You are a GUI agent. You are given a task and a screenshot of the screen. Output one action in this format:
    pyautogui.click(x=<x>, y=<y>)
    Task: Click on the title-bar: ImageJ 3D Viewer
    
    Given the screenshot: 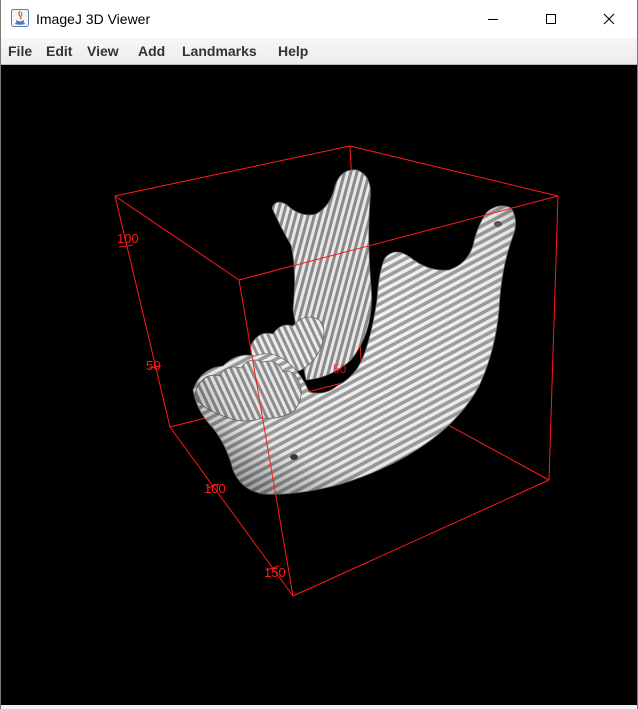 What is the action you would take?
    pyautogui.click(x=319, y=19)
    